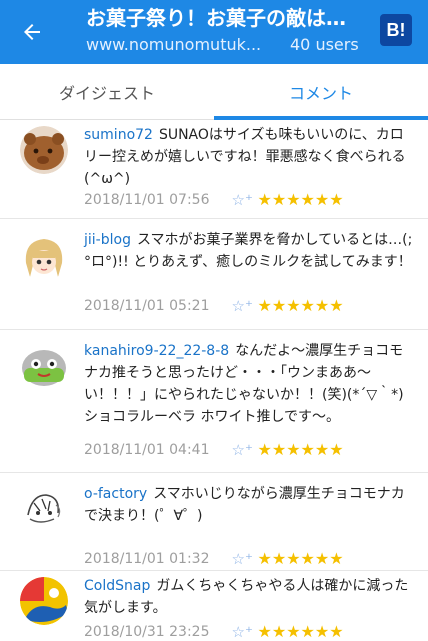 The height and width of the screenshot is (641, 428). I want to click on colorful-avatar, so click(44, 601).